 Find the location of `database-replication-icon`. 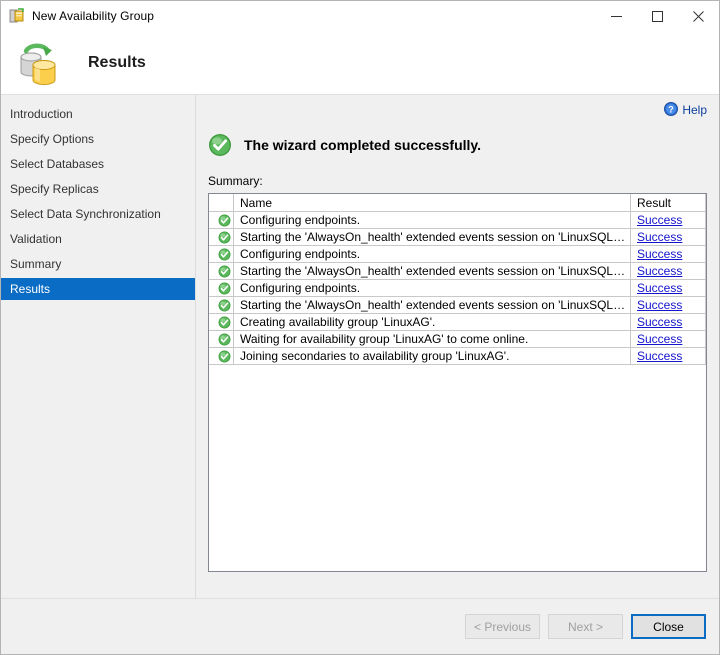

database-replication-icon is located at coordinates (38, 63).